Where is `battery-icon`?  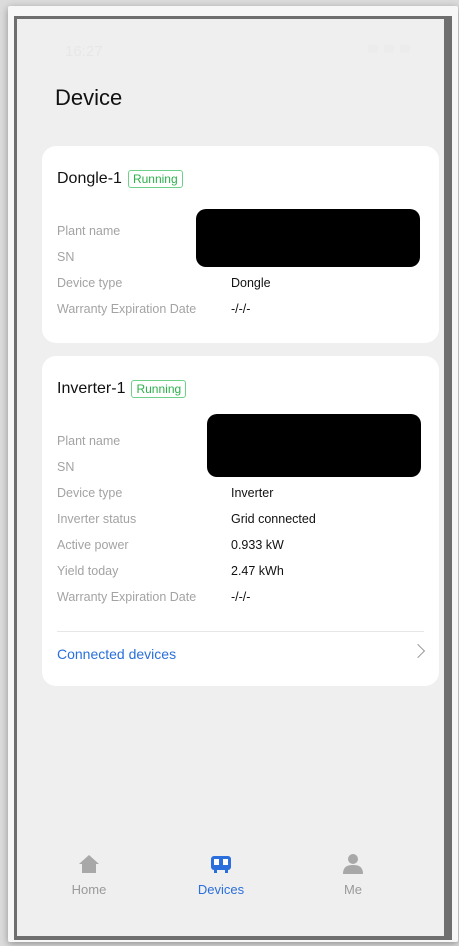 battery-icon is located at coordinates (405, 49).